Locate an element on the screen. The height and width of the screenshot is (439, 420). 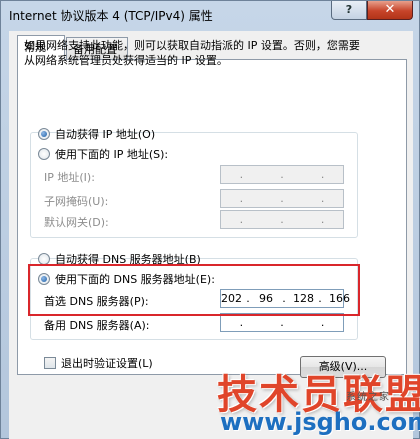
auto-dns-radio is located at coordinates (44, 259).